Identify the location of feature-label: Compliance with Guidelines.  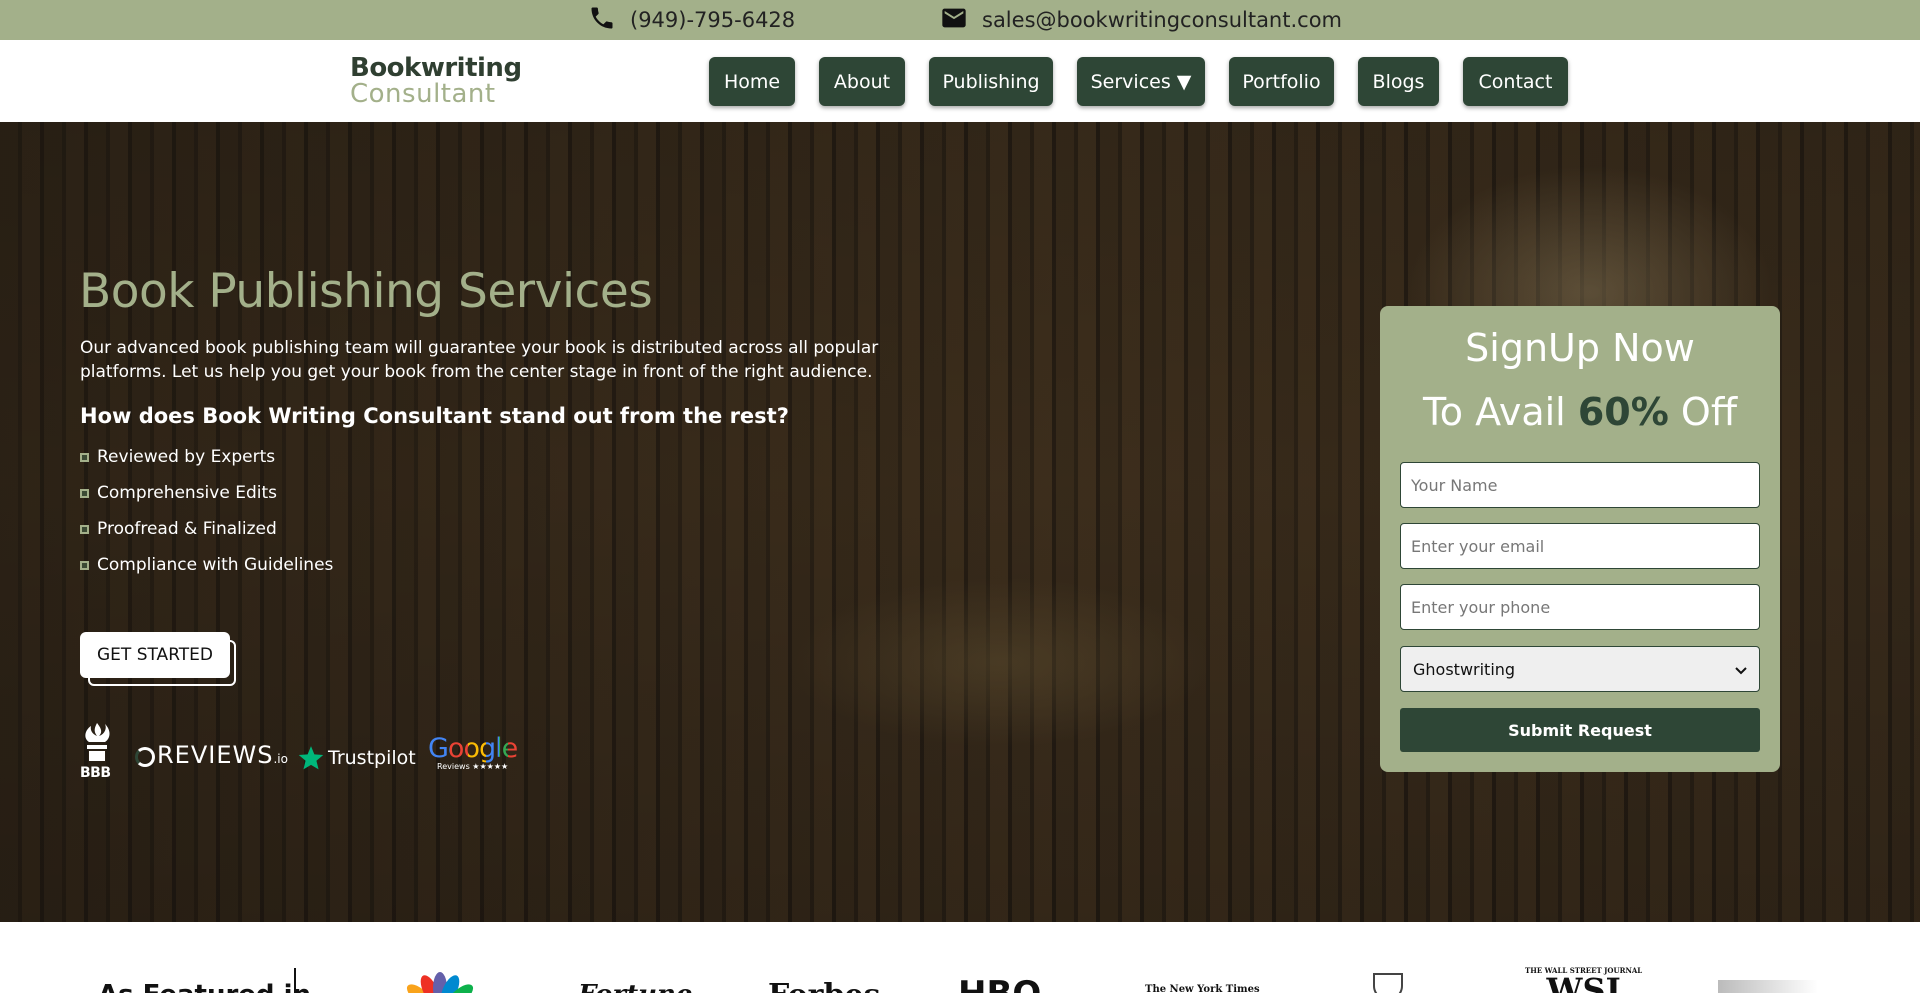
(215, 565).